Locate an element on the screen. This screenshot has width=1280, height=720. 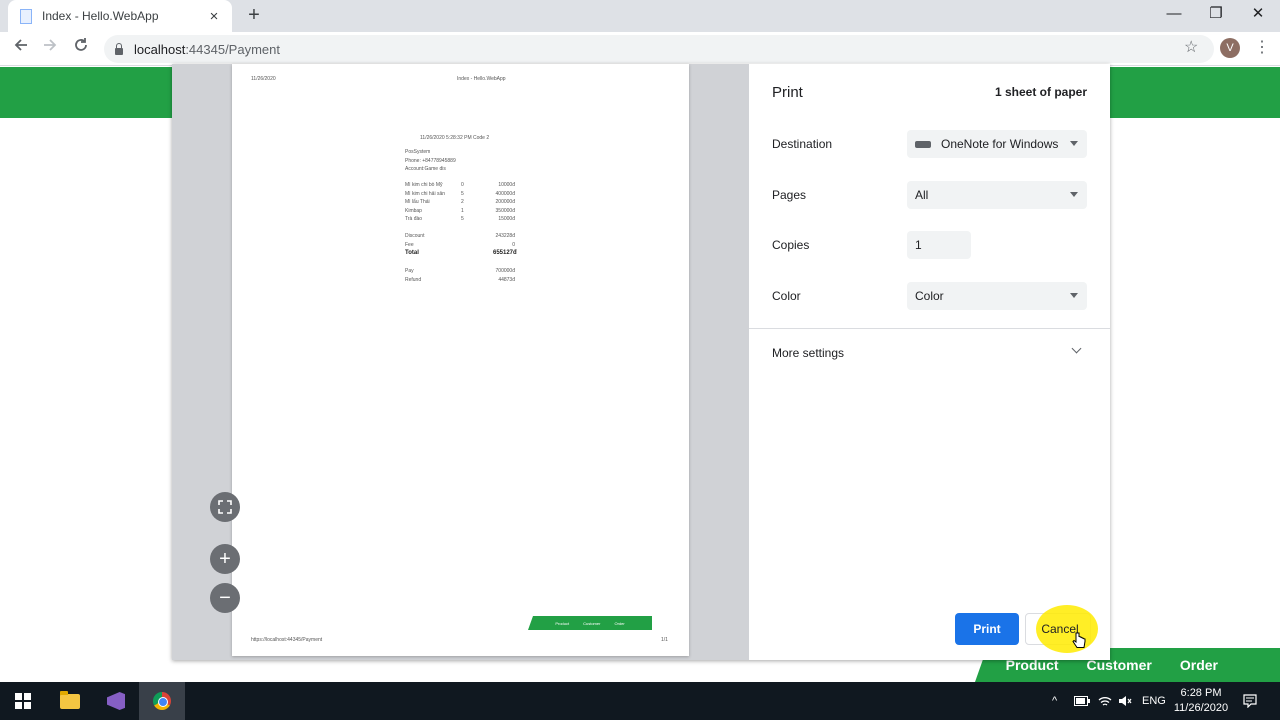
printer-icon is located at coordinates (923, 145).